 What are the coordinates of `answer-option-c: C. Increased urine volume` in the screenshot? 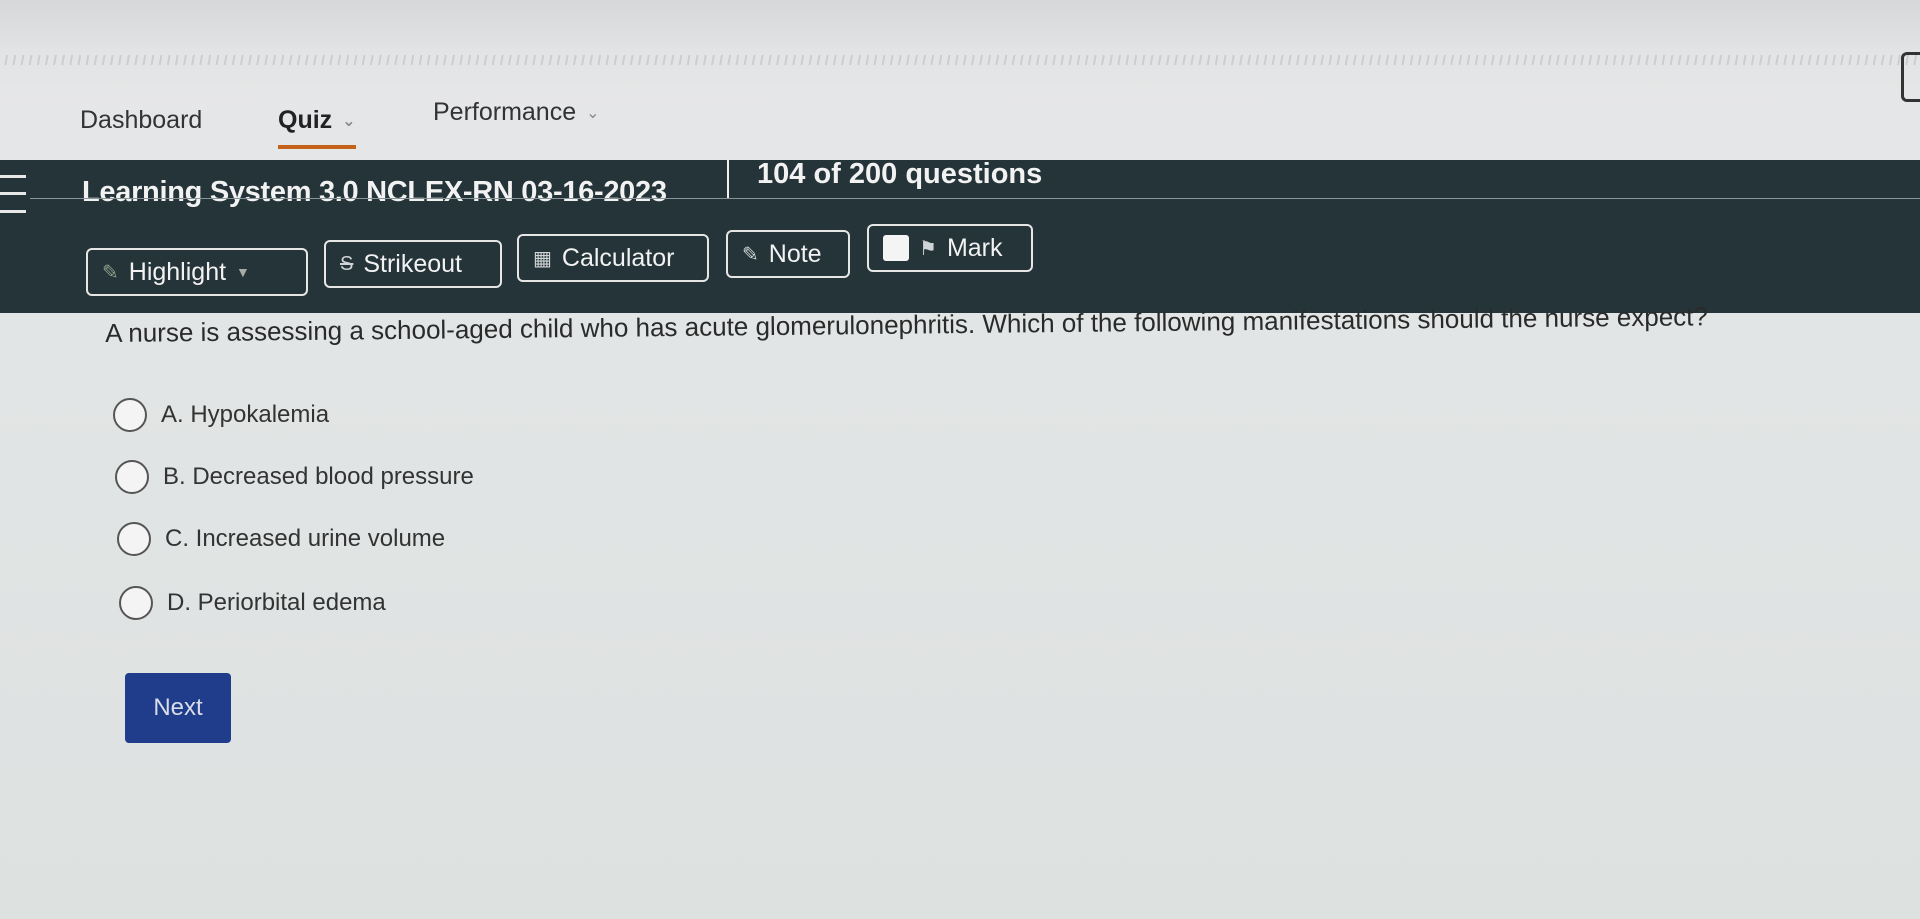 It's located at (281, 539).